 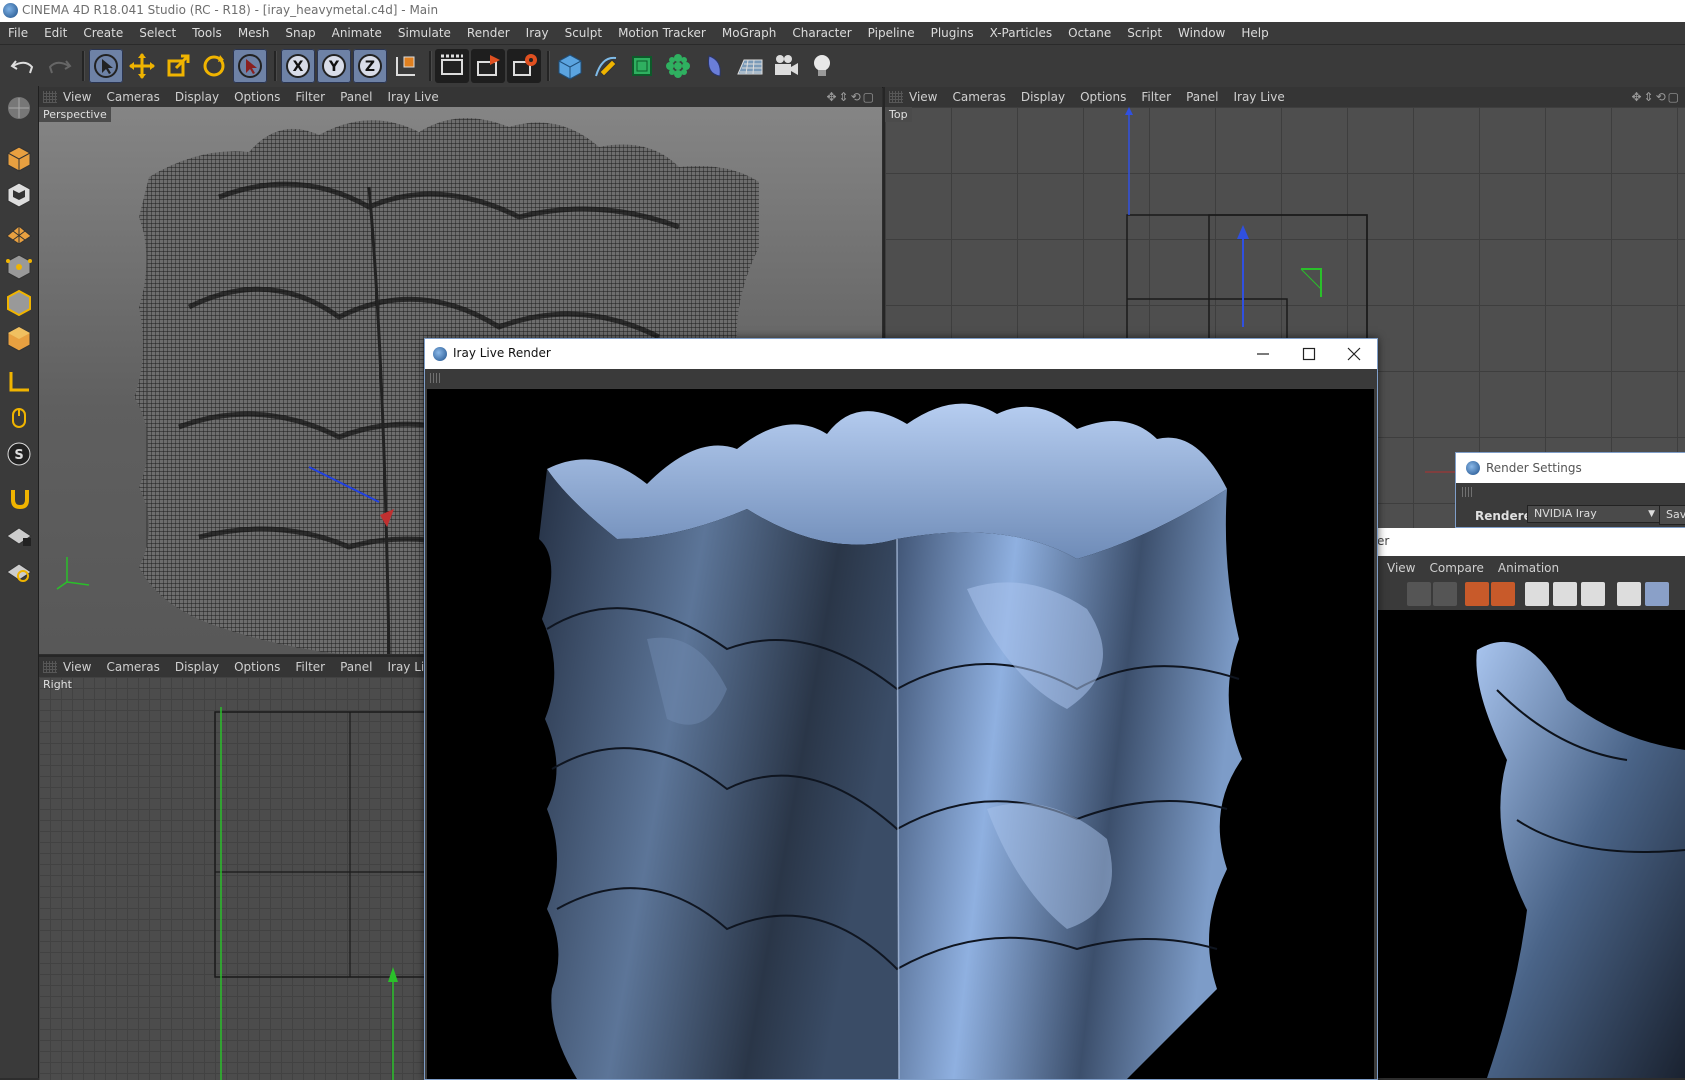 I want to click on model-mode-icon, so click(x=18, y=158).